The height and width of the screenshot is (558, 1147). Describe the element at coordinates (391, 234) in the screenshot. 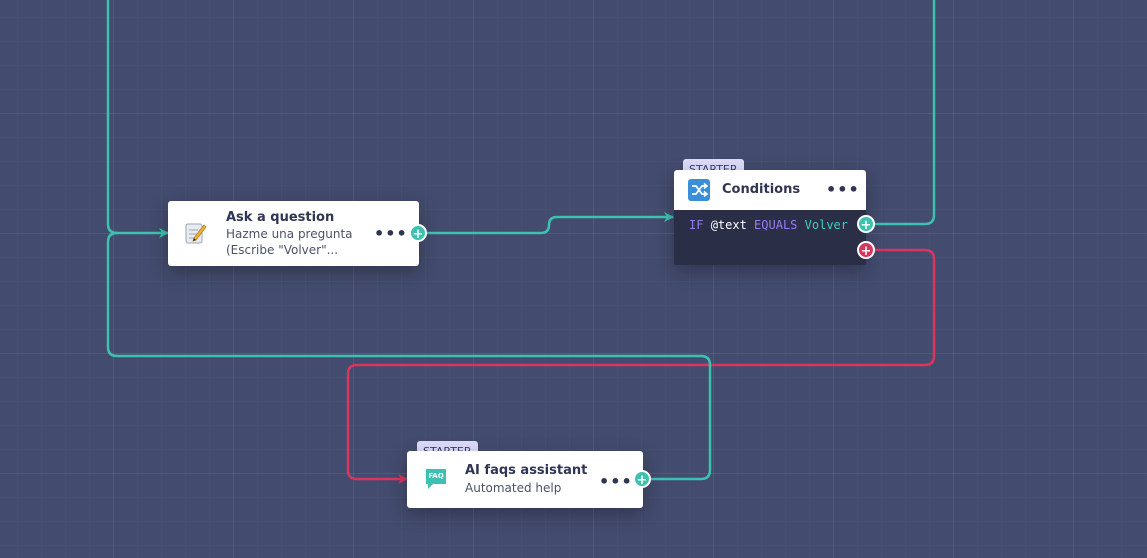

I see `ask-question-menu-button: •••` at that location.